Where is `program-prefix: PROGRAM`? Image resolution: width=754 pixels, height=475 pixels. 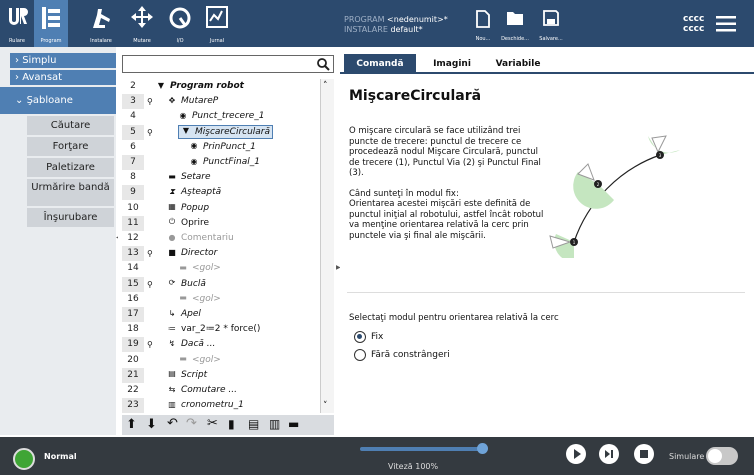 program-prefix: PROGRAM is located at coordinates (364, 19).